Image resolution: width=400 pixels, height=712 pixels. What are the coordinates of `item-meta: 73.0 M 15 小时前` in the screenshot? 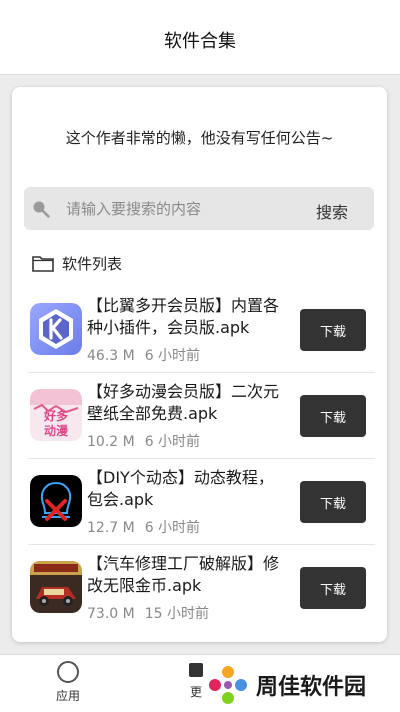 It's located at (148, 613).